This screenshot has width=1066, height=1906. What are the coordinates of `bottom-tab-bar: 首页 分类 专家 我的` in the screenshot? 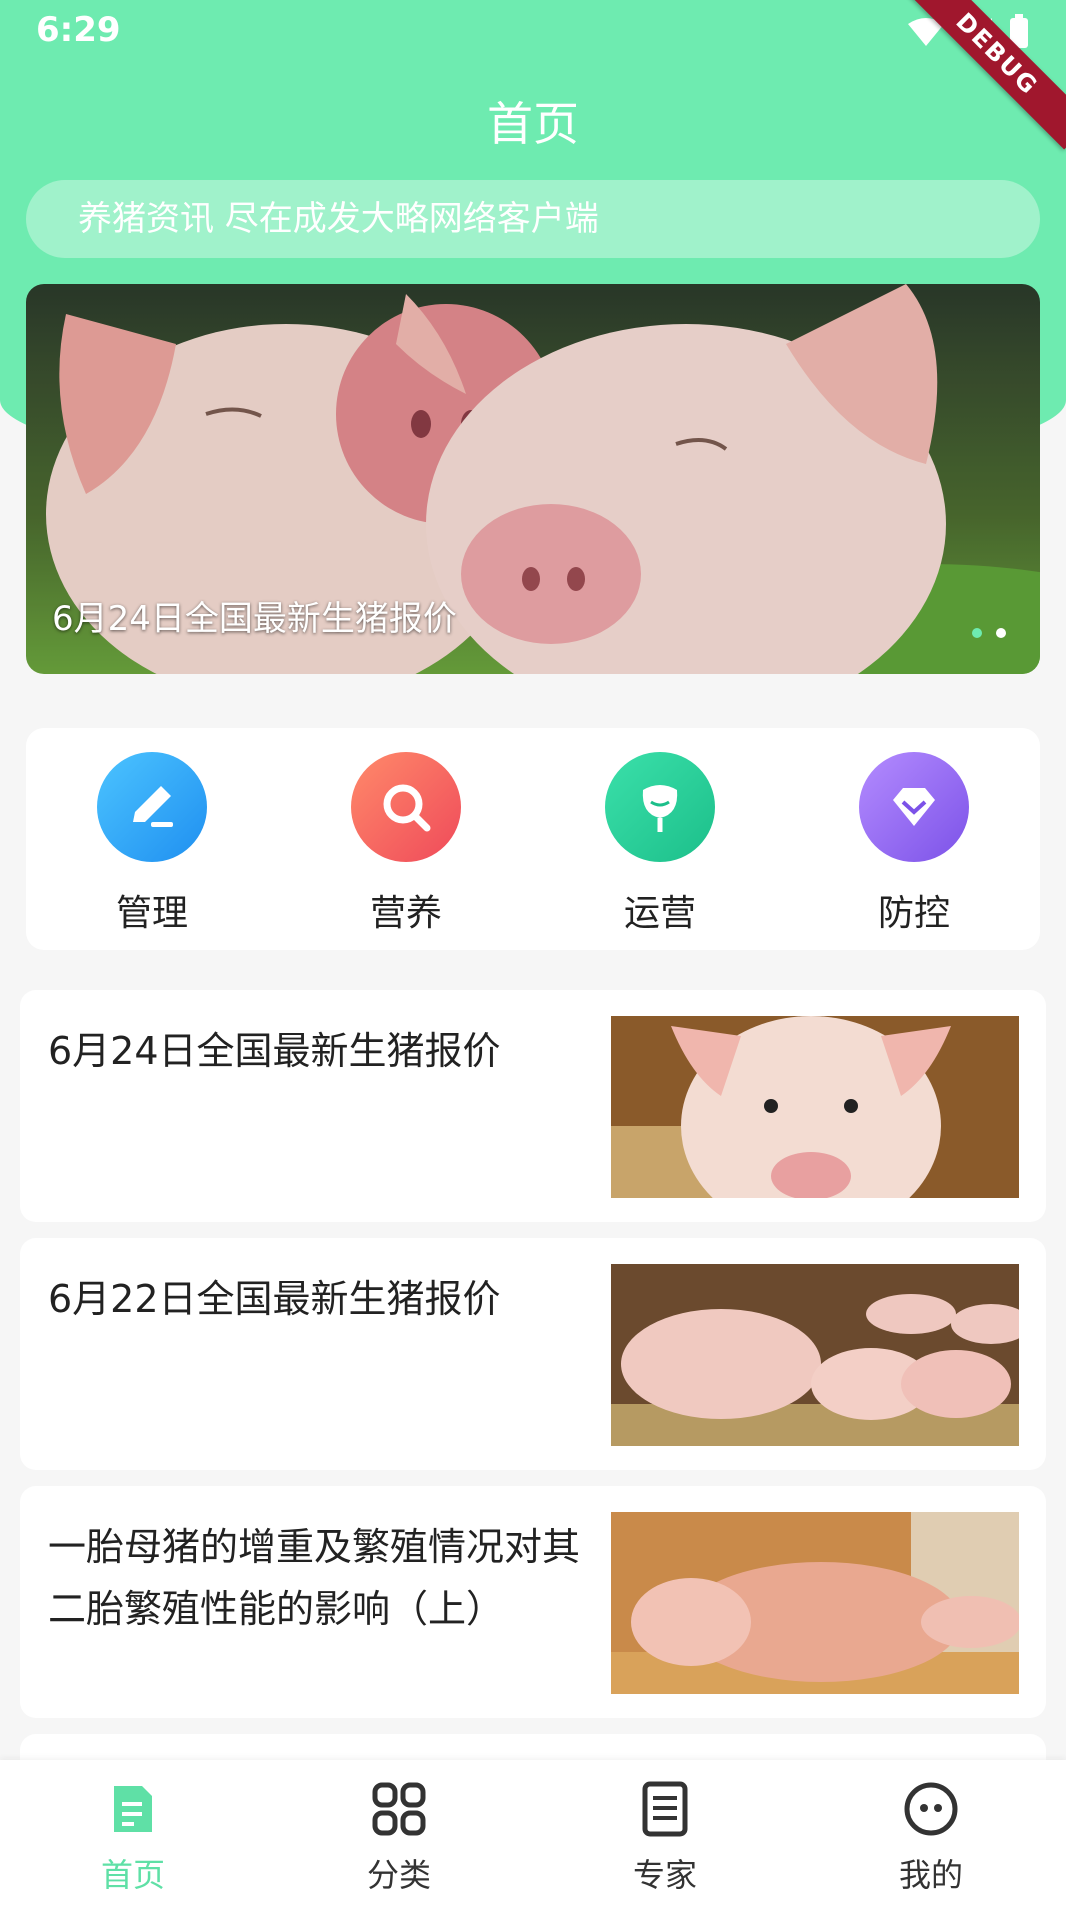 It's located at (533, 1833).